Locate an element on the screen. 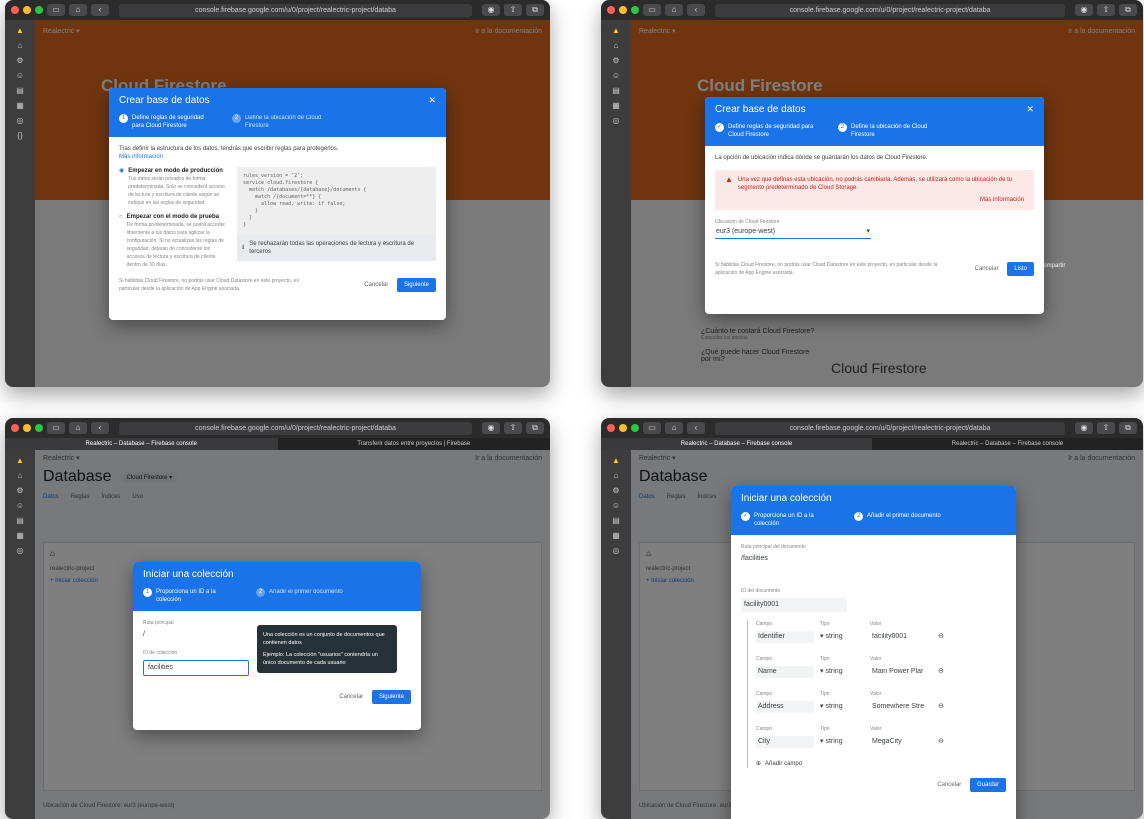 This screenshot has height=819, width=1144. field-name: City is located at coordinates (785, 742).